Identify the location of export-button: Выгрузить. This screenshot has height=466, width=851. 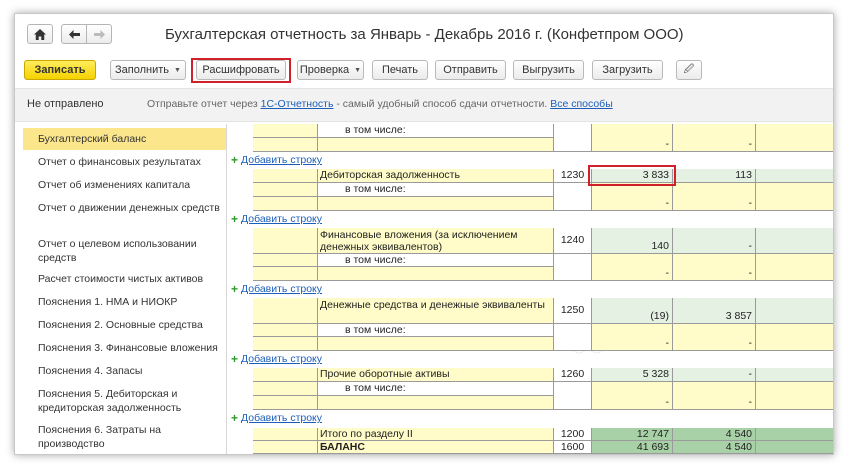
(548, 70).